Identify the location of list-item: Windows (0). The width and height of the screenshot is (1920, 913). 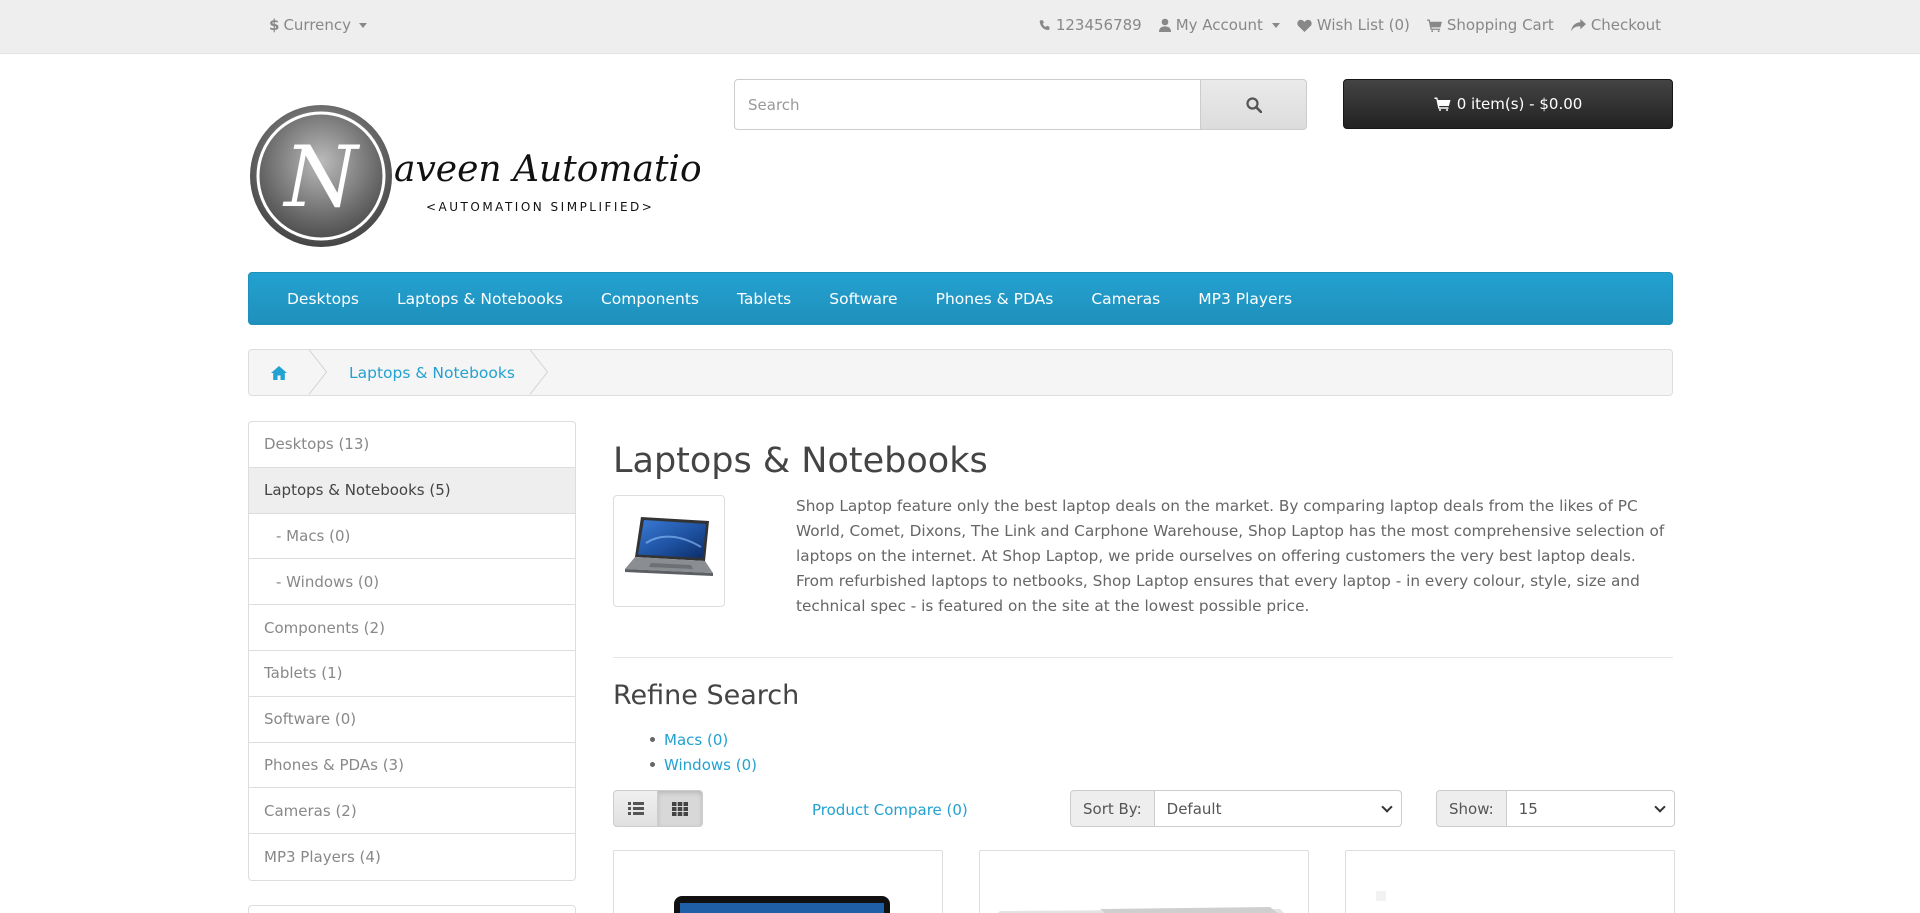
(703, 764).